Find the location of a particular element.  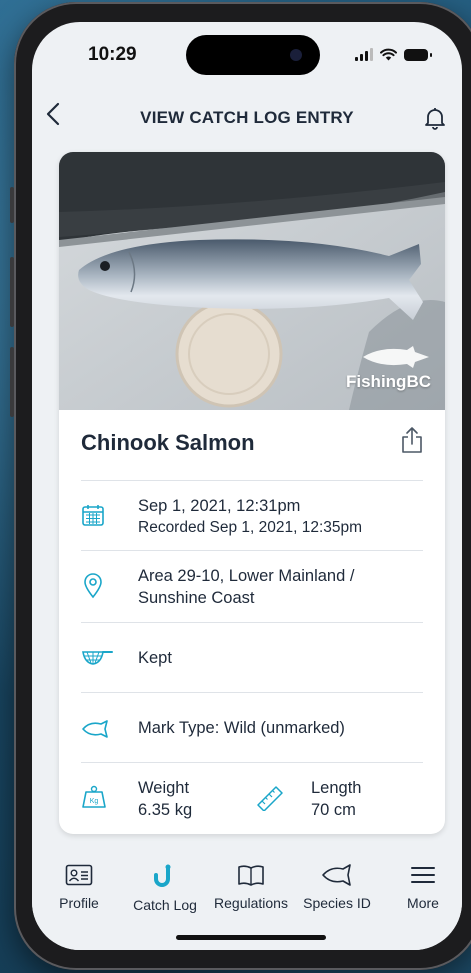

tab-more: More is located at coordinates (422, 887).